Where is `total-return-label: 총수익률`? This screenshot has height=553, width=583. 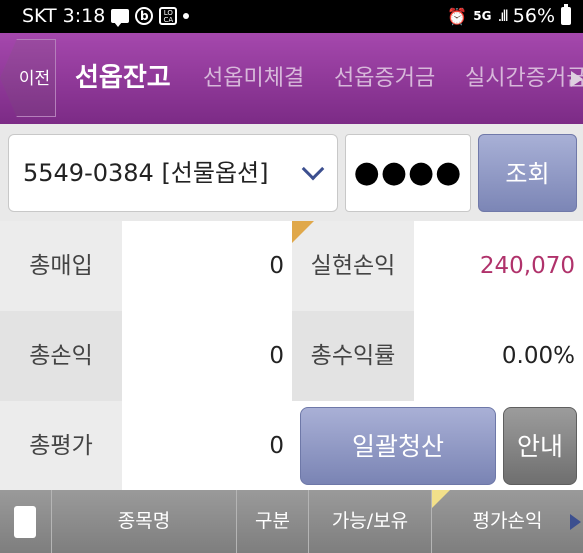 total-return-label: 총수익률 is located at coordinates (353, 356).